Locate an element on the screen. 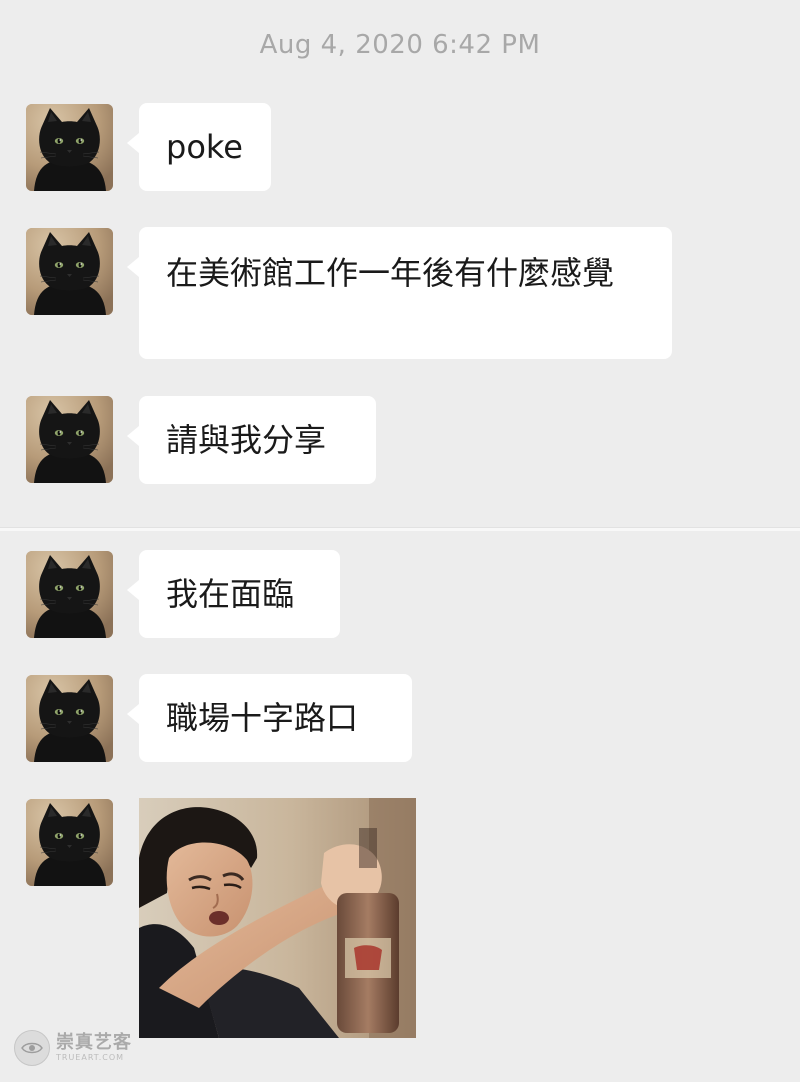  watermark: 崇真艺客 TRUEART.COM is located at coordinates (73, 1048).